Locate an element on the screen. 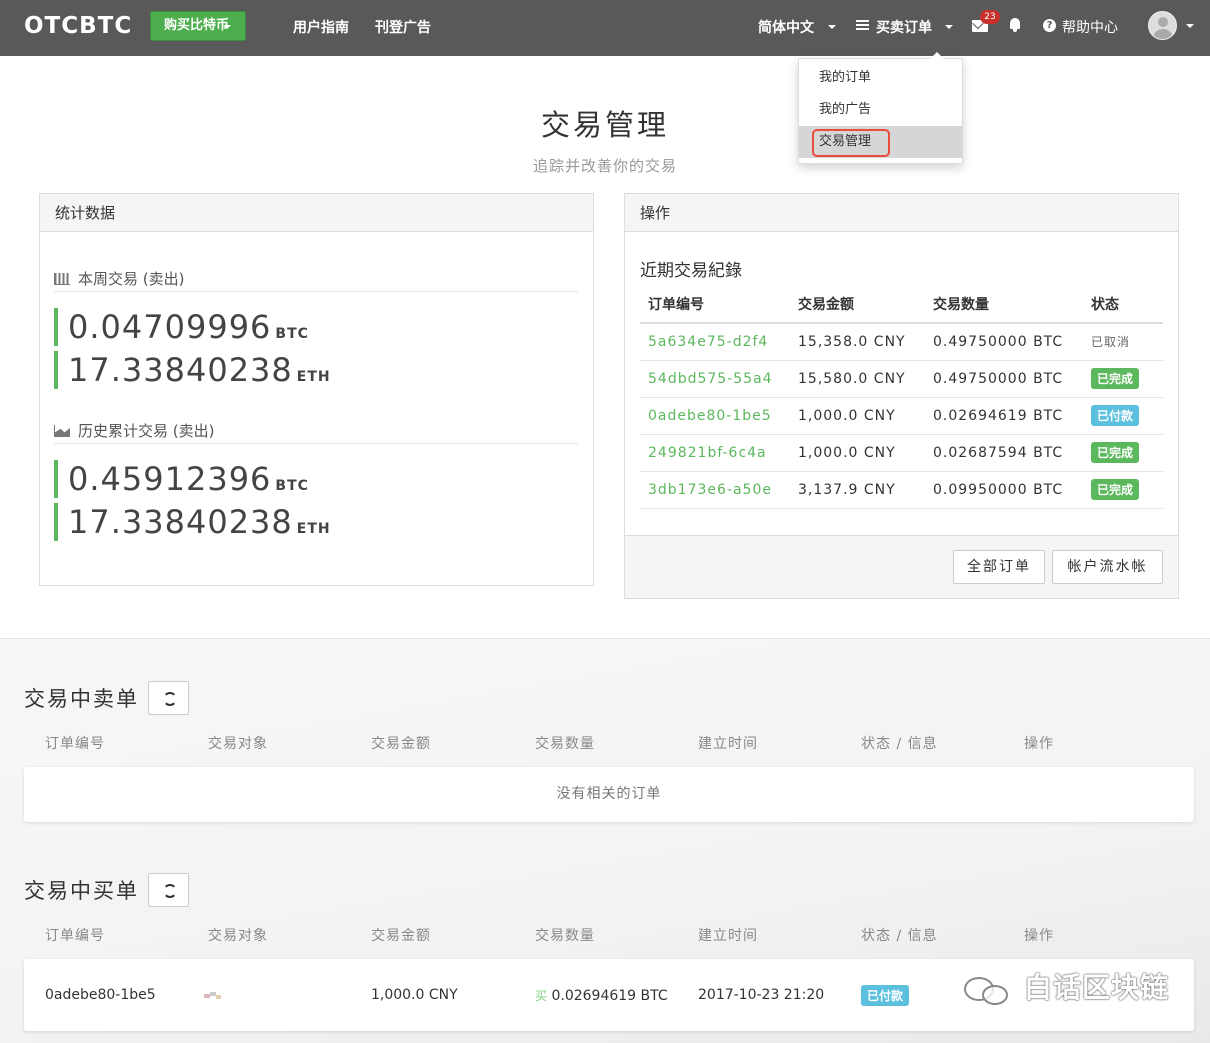  page-title: 交易管理 is located at coordinates (604, 125).